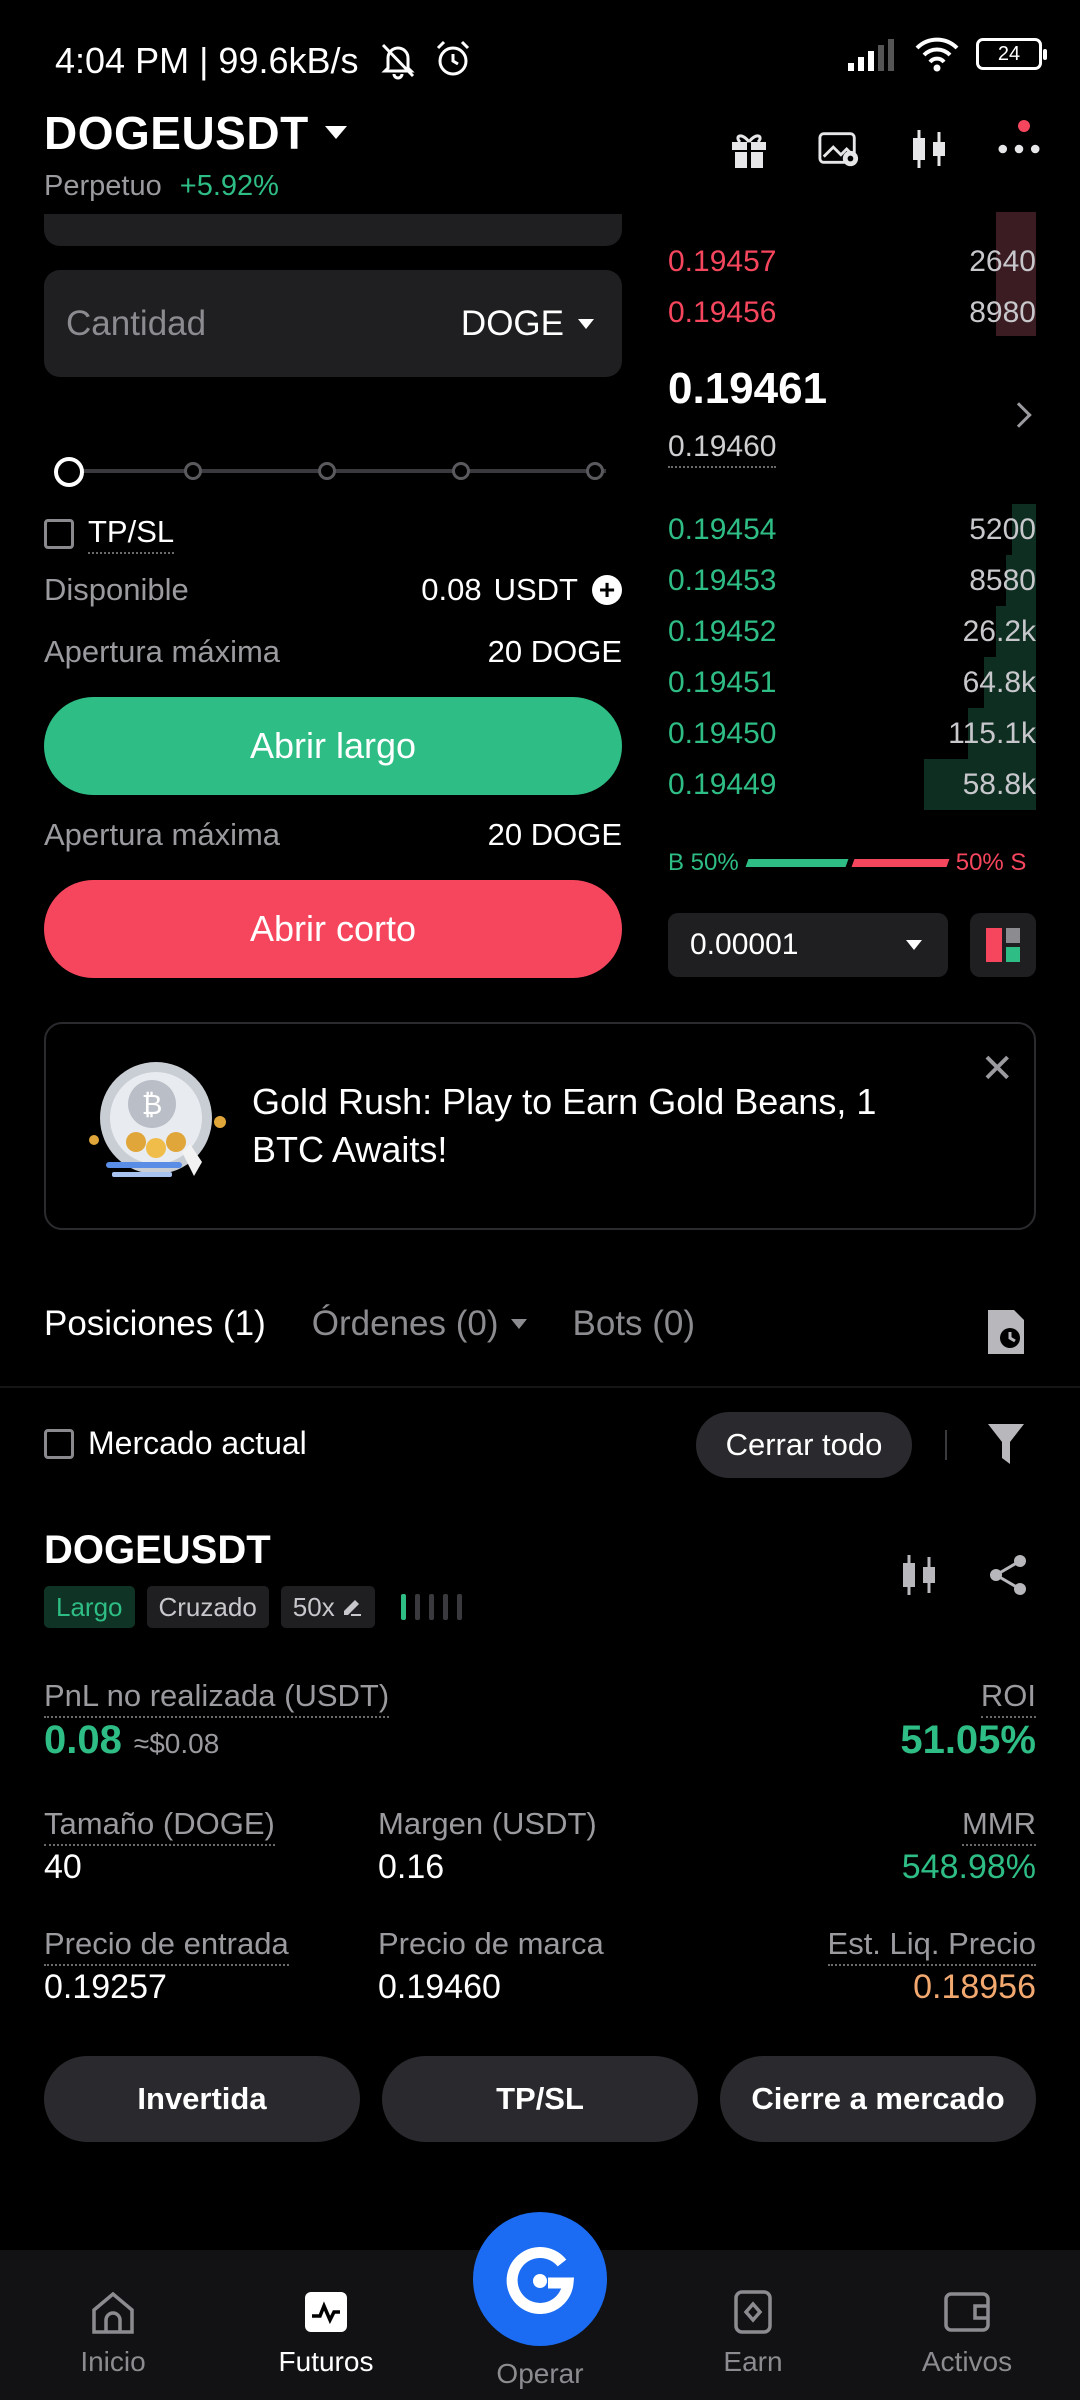 The image size is (1080, 2400). I want to click on size-value: 40, so click(63, 1867).